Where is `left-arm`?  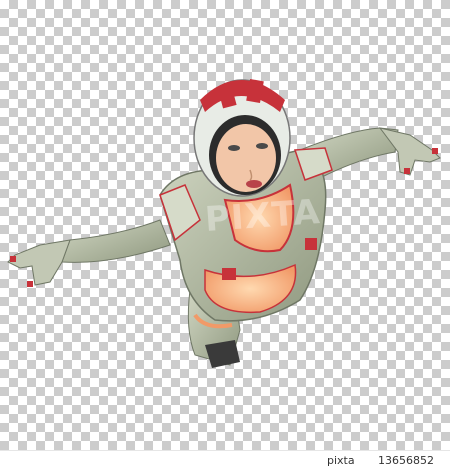 left-arm is located at coordinates (89, 253).